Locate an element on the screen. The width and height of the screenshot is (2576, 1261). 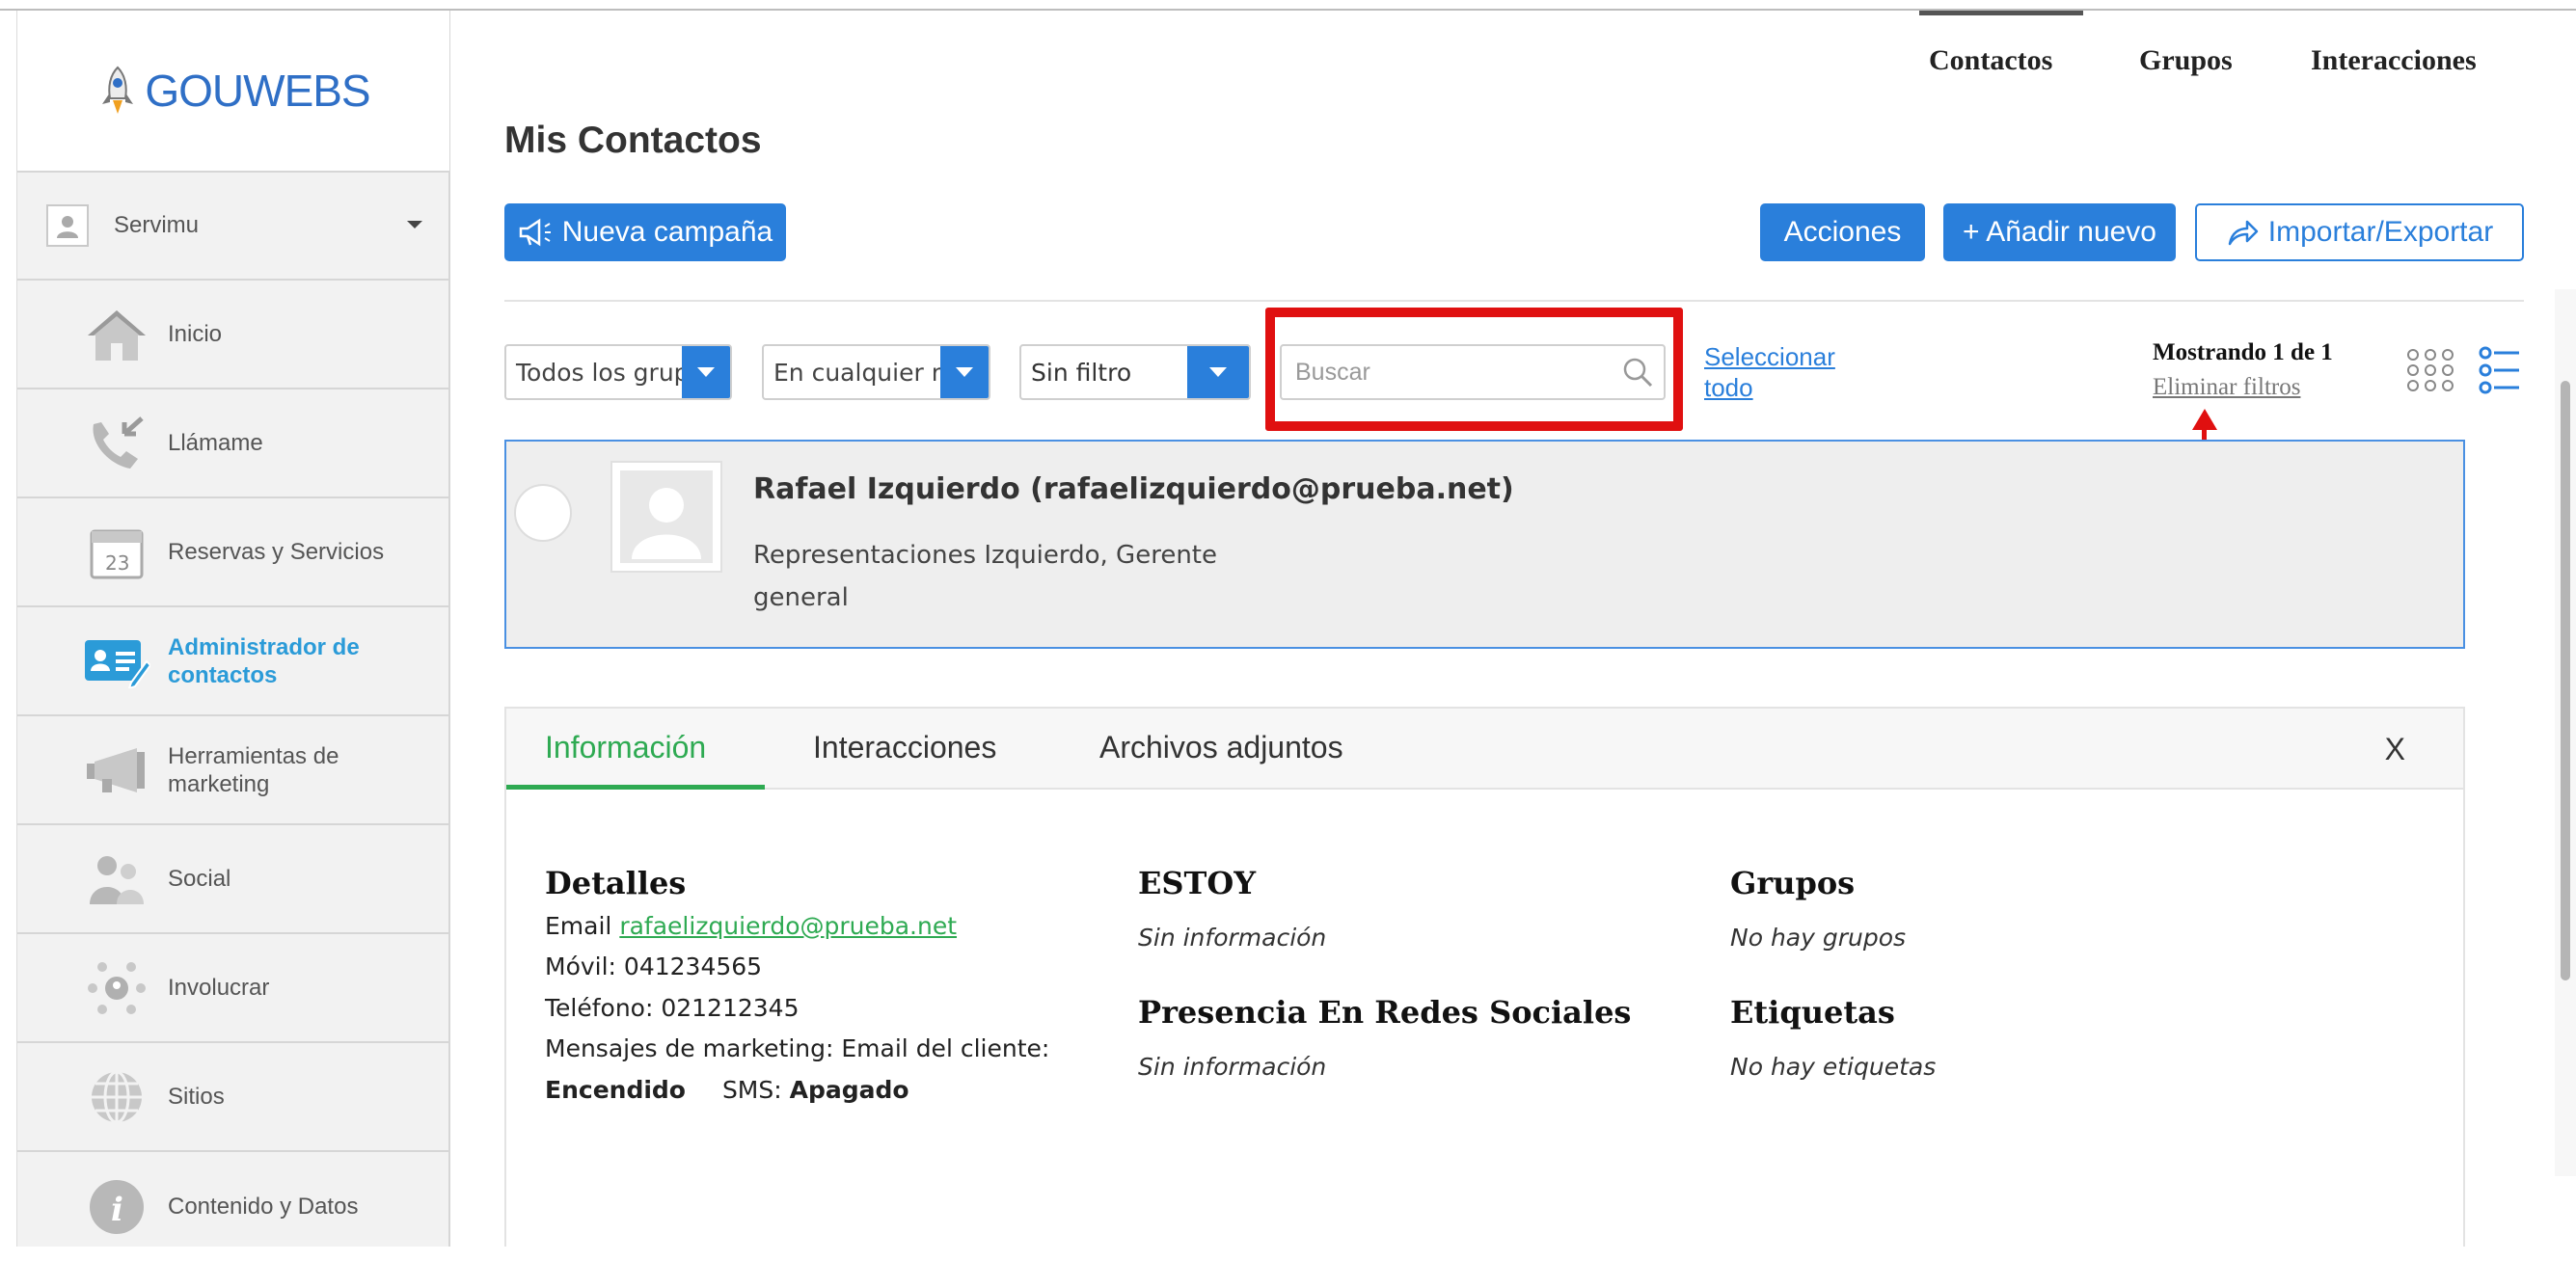
sidebar-item-inicio: Inicio is located at coordinates (233, 335).